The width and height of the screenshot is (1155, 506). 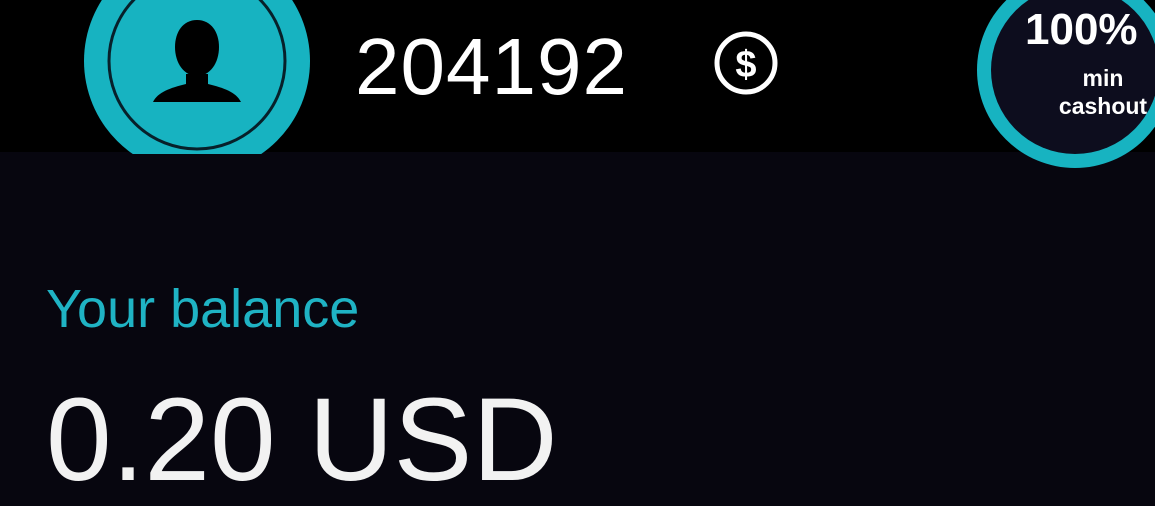 I want to click on avatar, so click(x=197, y=77).